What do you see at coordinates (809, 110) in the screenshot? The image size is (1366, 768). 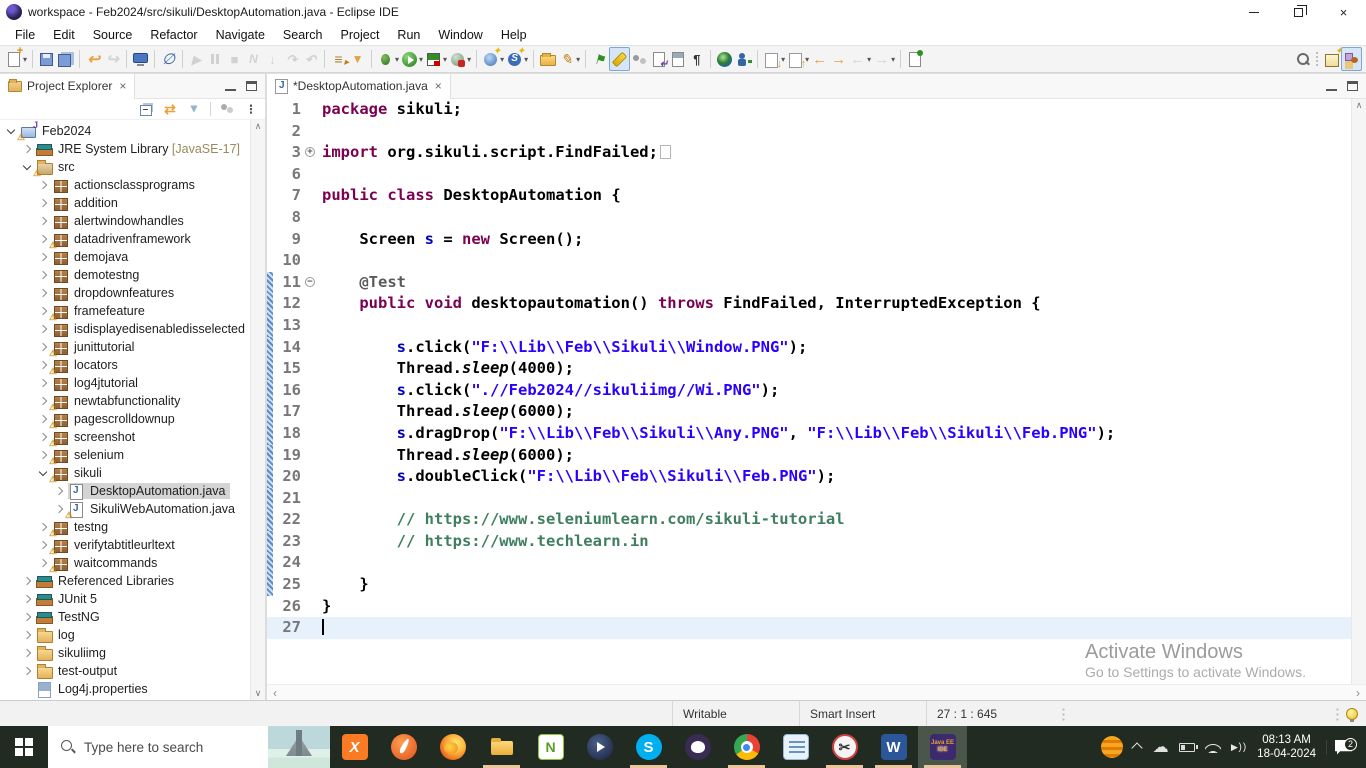 I see `code-line-1: 1 package sikuli;` at bounding box center [809, 110].